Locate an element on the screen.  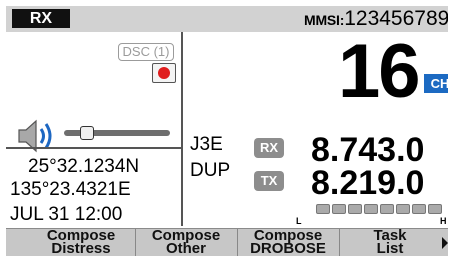
tx-frequency: 8.219.0 is located at coordinates (368, 183).